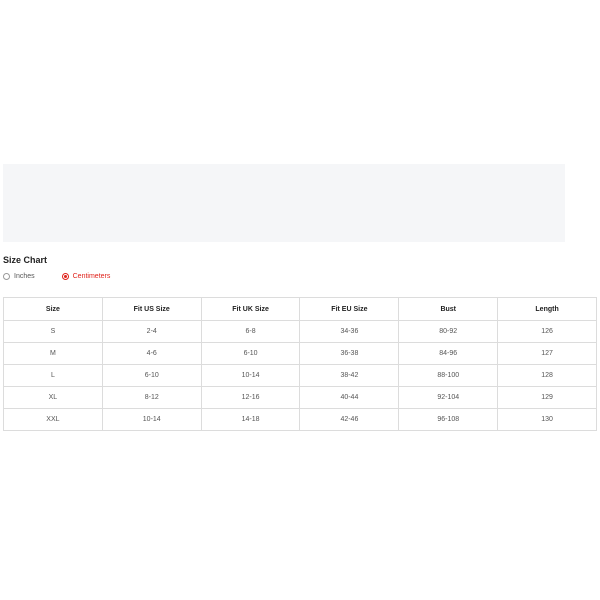  I want to click on table-cell: 84-96, so click(448, 353).